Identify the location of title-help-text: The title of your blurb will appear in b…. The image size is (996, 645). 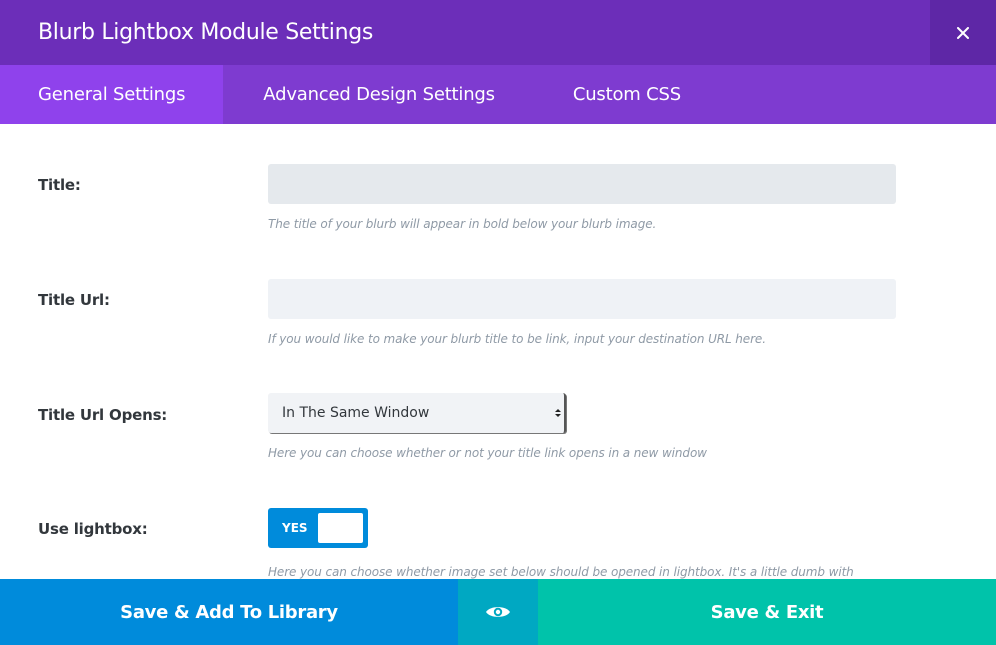
(462, 224).